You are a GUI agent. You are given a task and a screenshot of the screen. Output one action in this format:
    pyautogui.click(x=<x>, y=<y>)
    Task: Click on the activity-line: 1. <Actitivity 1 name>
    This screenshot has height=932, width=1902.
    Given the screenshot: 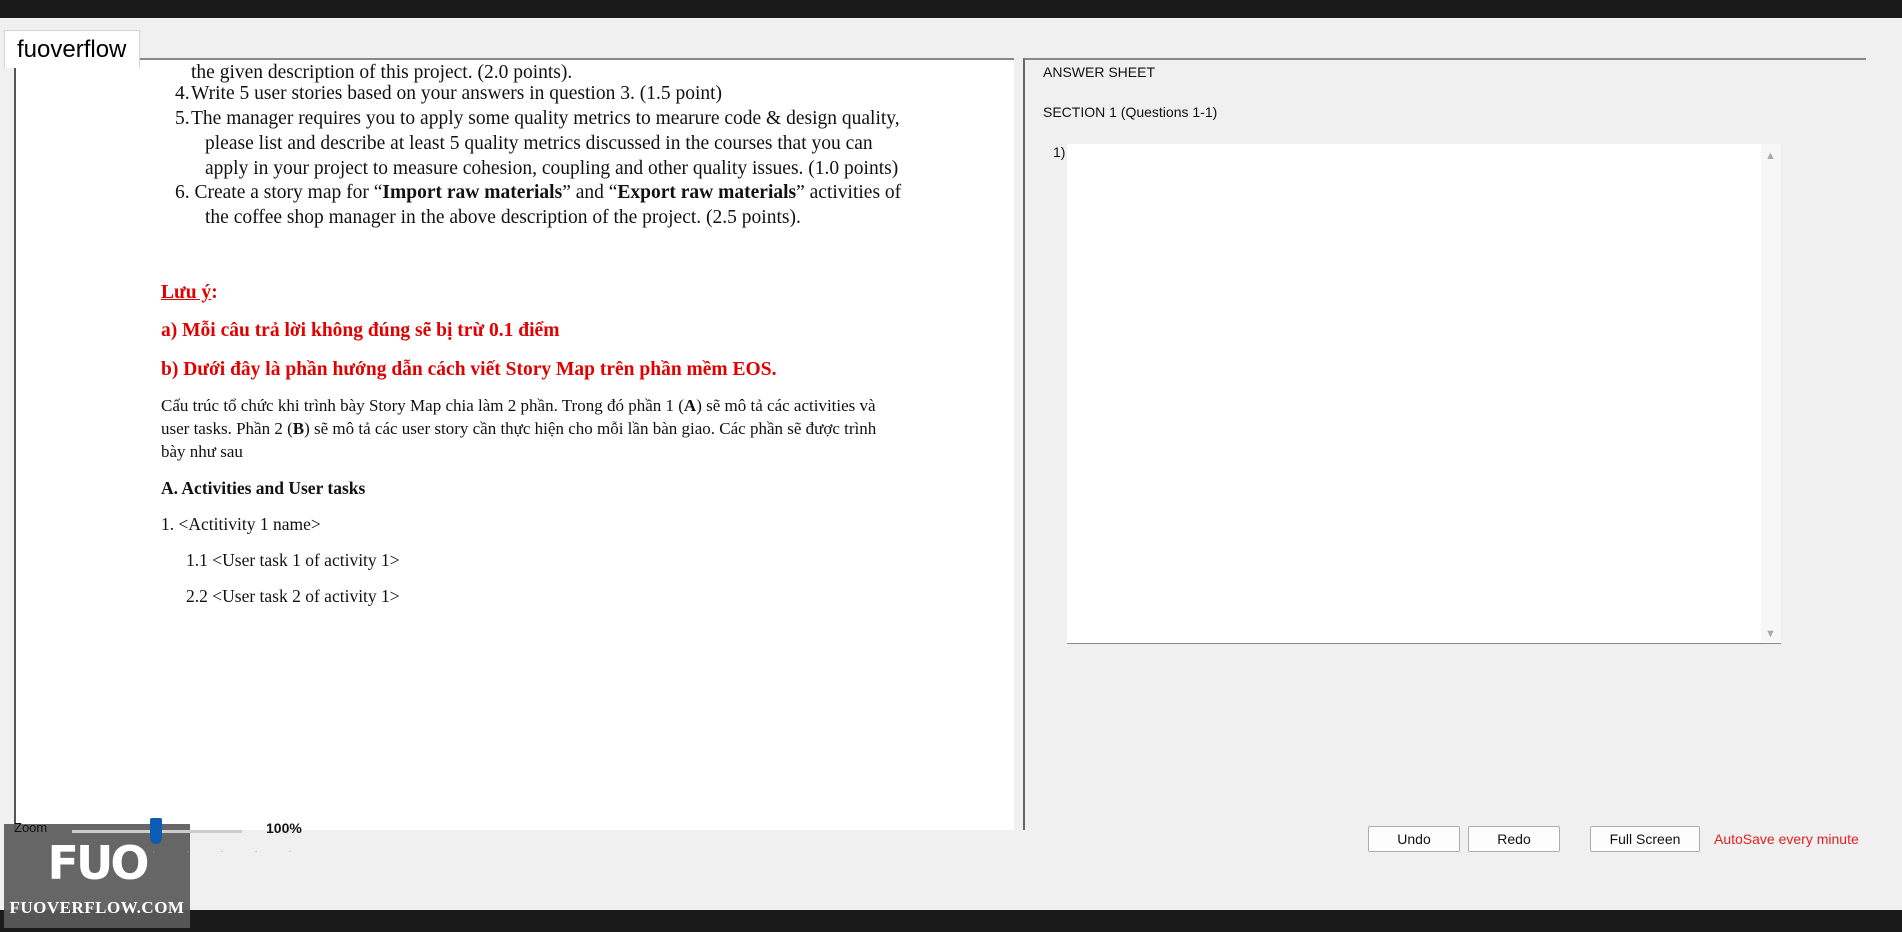 What is the action you would take?
    pyautogui.click(x=241, y=524)
    